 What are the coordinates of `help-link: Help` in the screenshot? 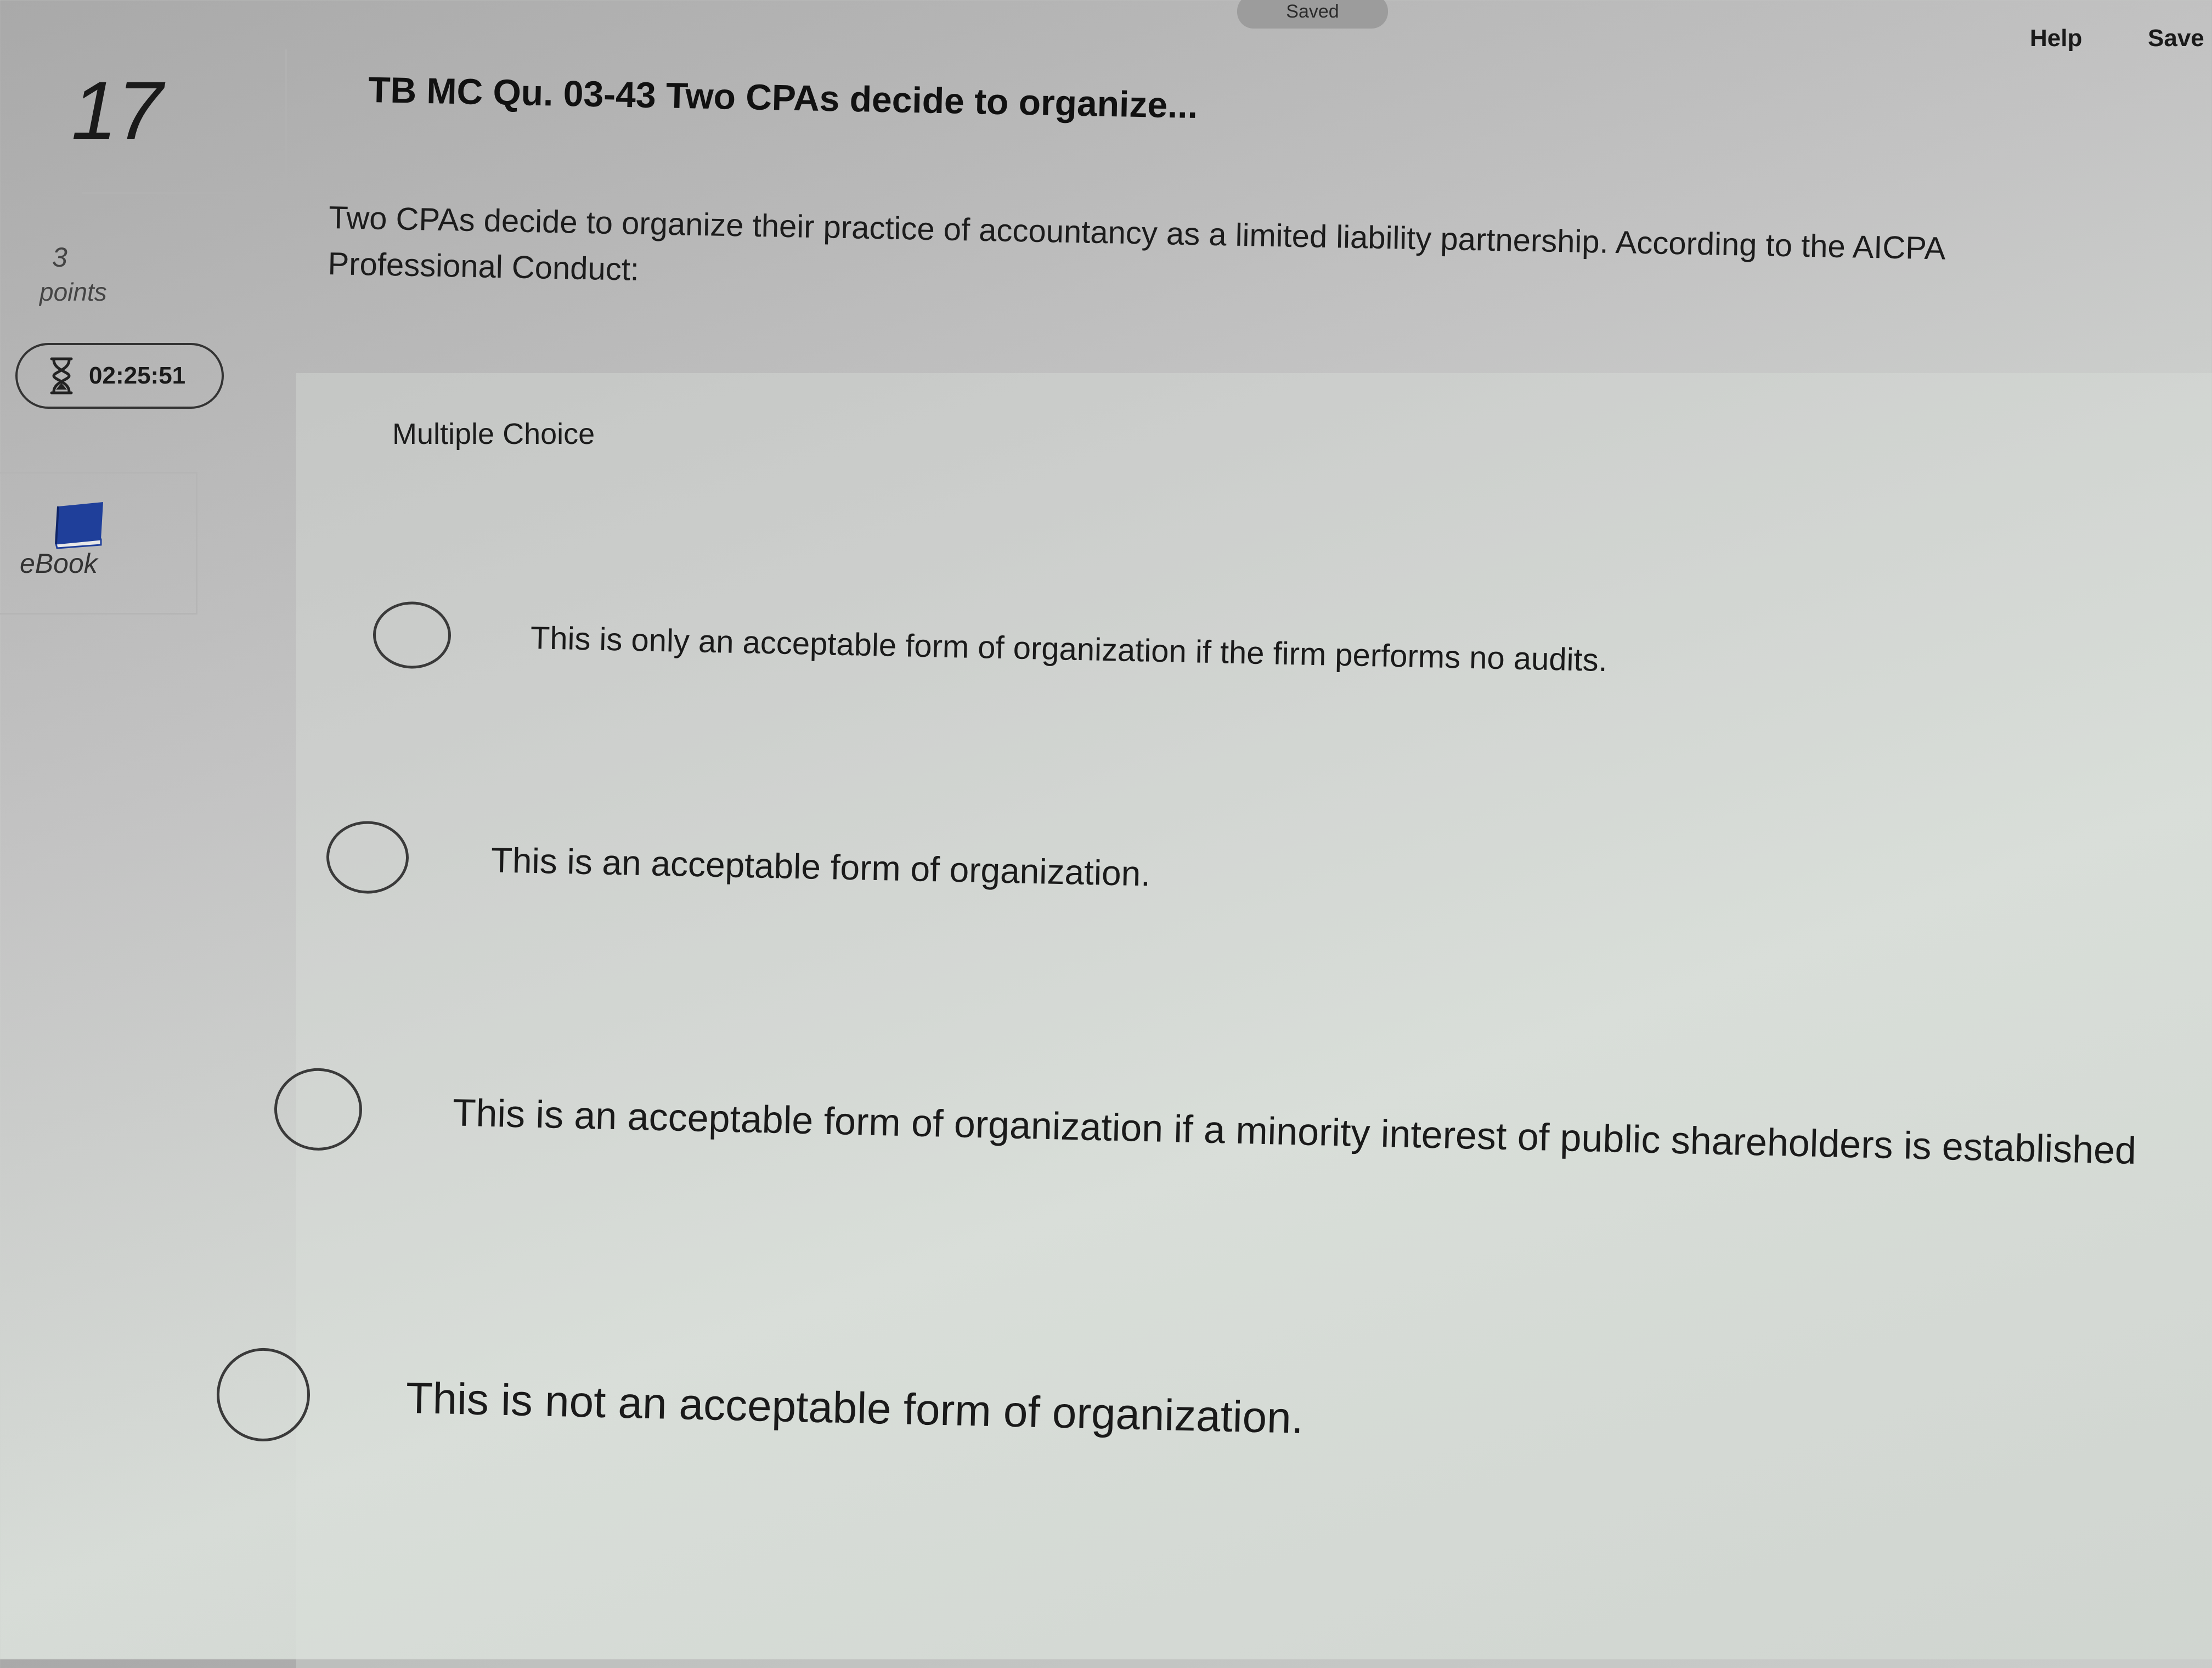 It's located at (2056, 38).